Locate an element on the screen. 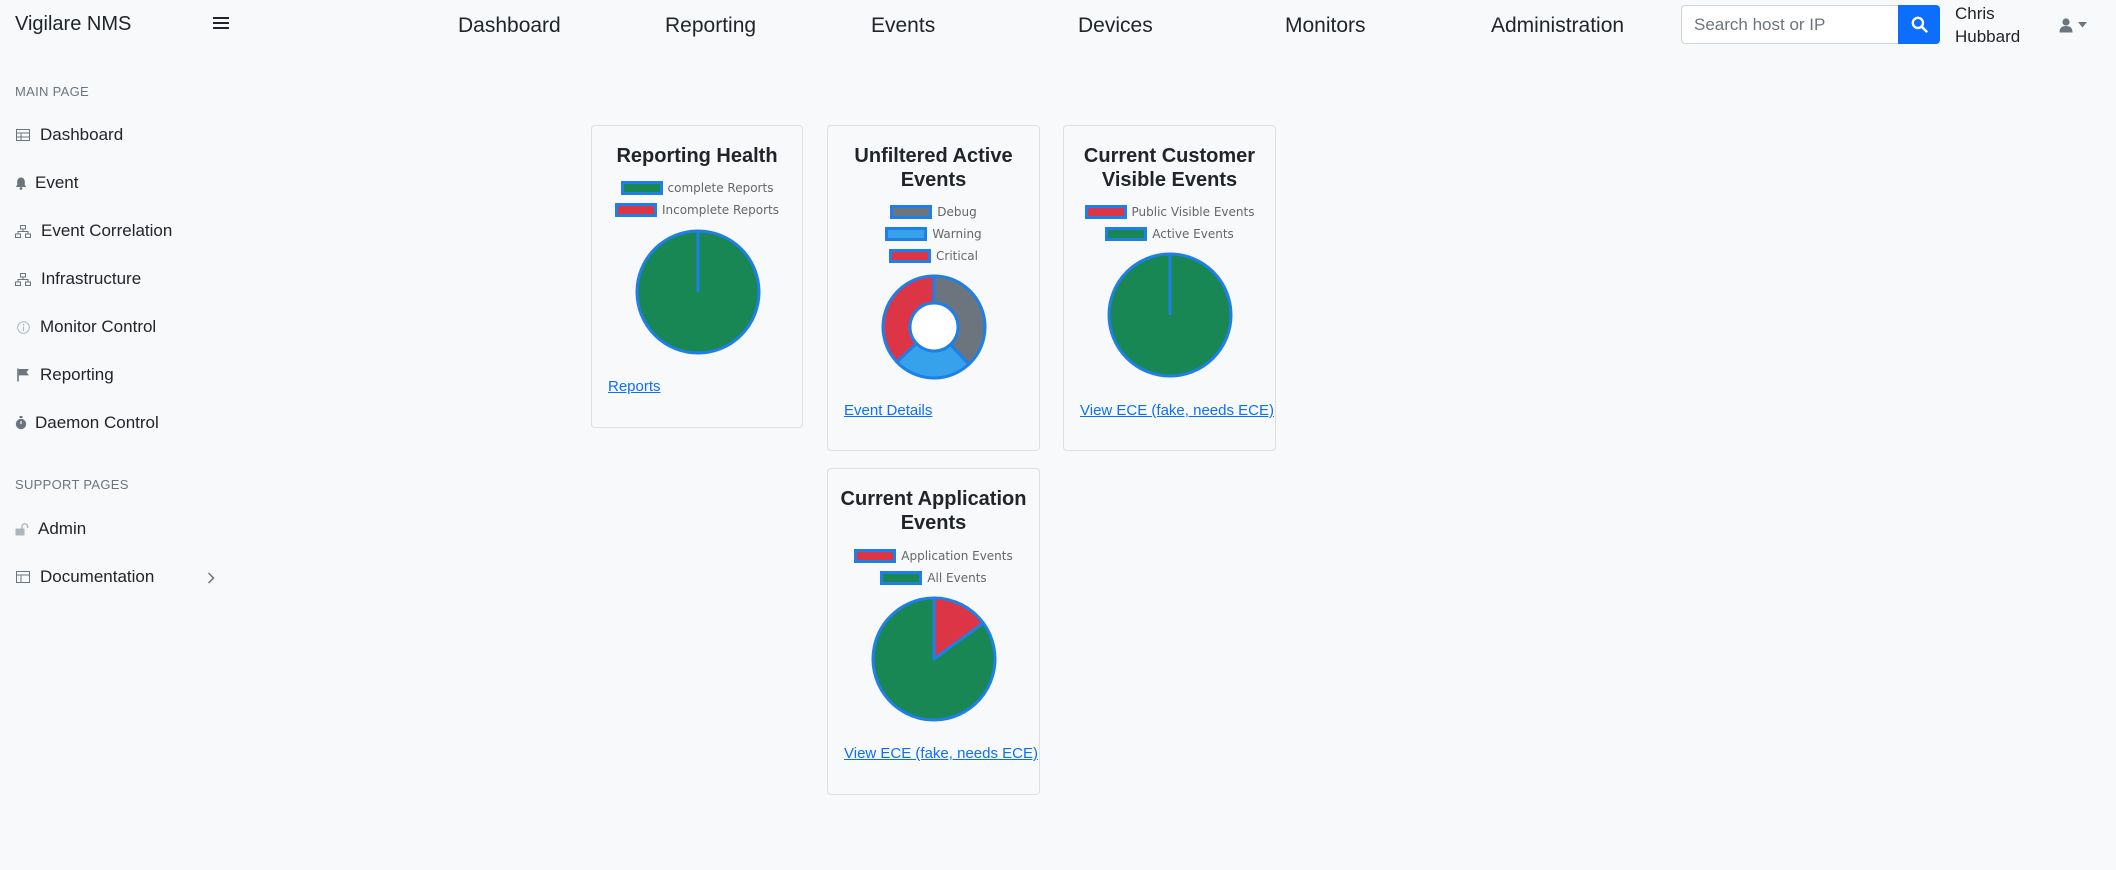  search-icon is located at coordinates (1919, 24).